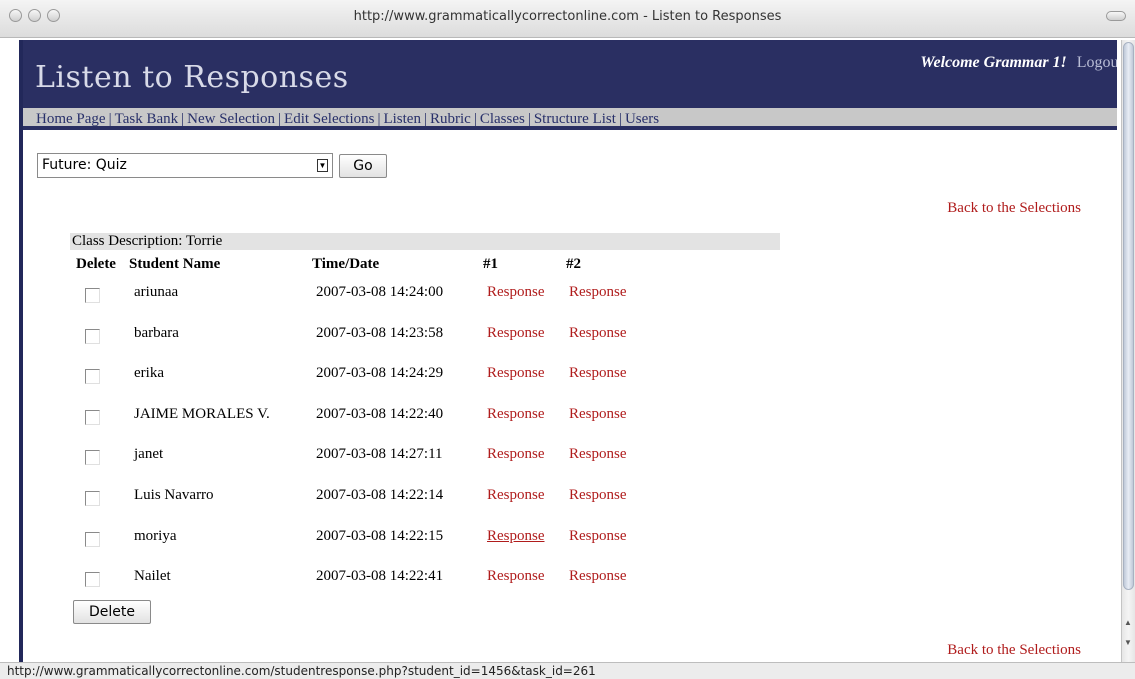  Describe the element at coordinates (185, 165) in the screenshot. I see `selection-dropdown: Future: Quiz ▼` at that location.